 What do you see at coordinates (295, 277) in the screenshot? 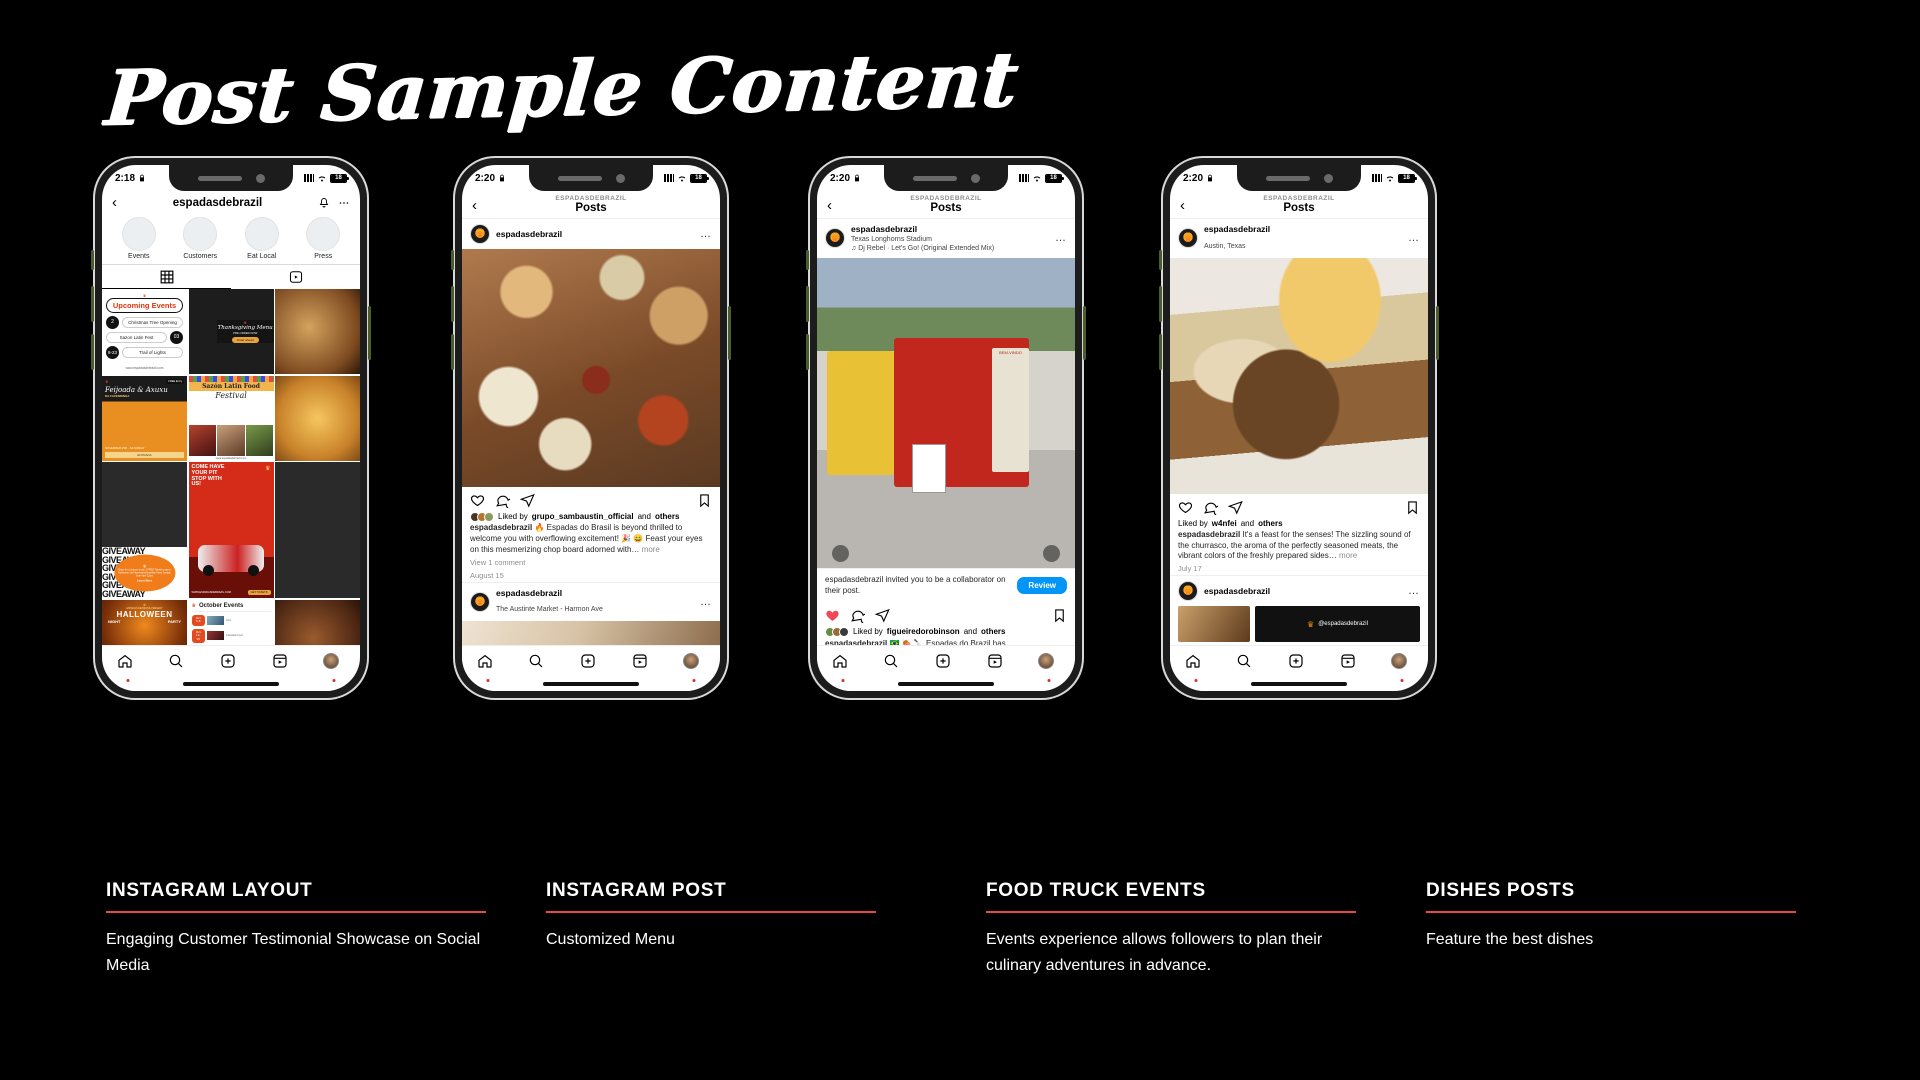
I see `tab-reels` at bounding box center [295, 277].